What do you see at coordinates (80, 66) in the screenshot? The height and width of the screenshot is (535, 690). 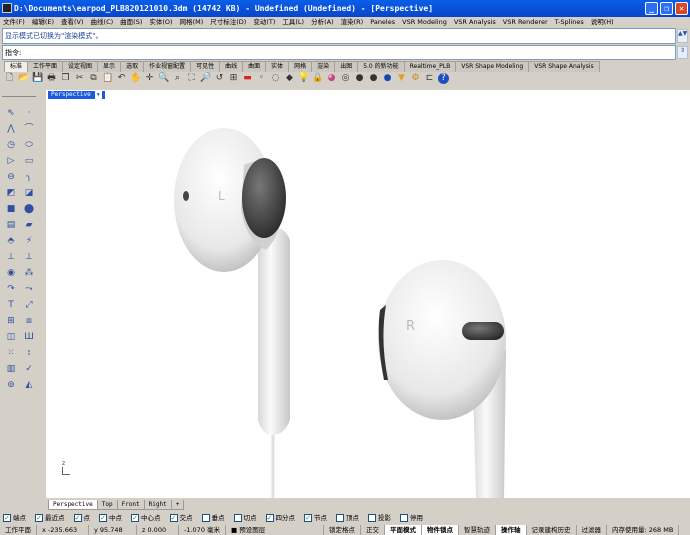 I see `toolbar-tab: 设定视图` at bounding box center [80, 66].